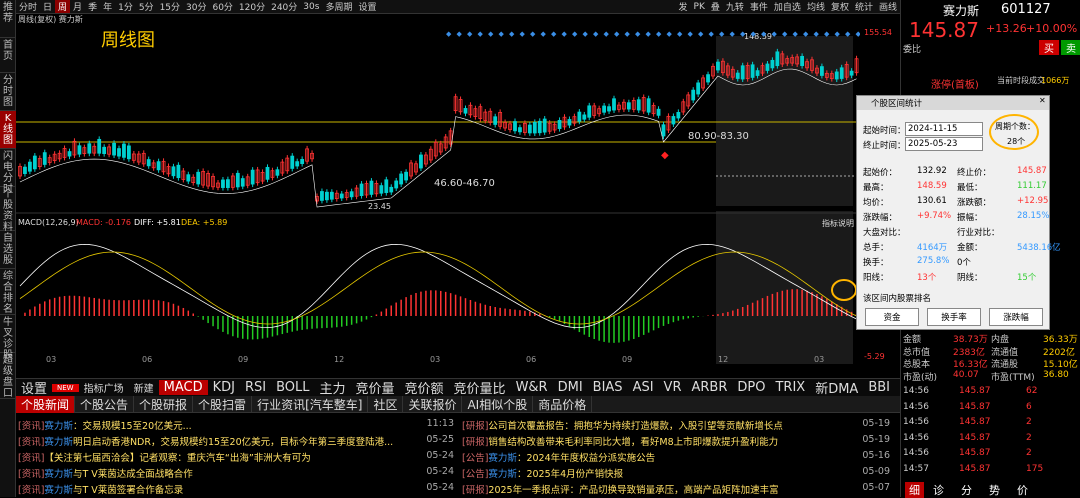  What do you see at coordinates (498, 404) in the screenshot?
I see `news-tab-7: AI相似个股` at bounding box center [498, 404].